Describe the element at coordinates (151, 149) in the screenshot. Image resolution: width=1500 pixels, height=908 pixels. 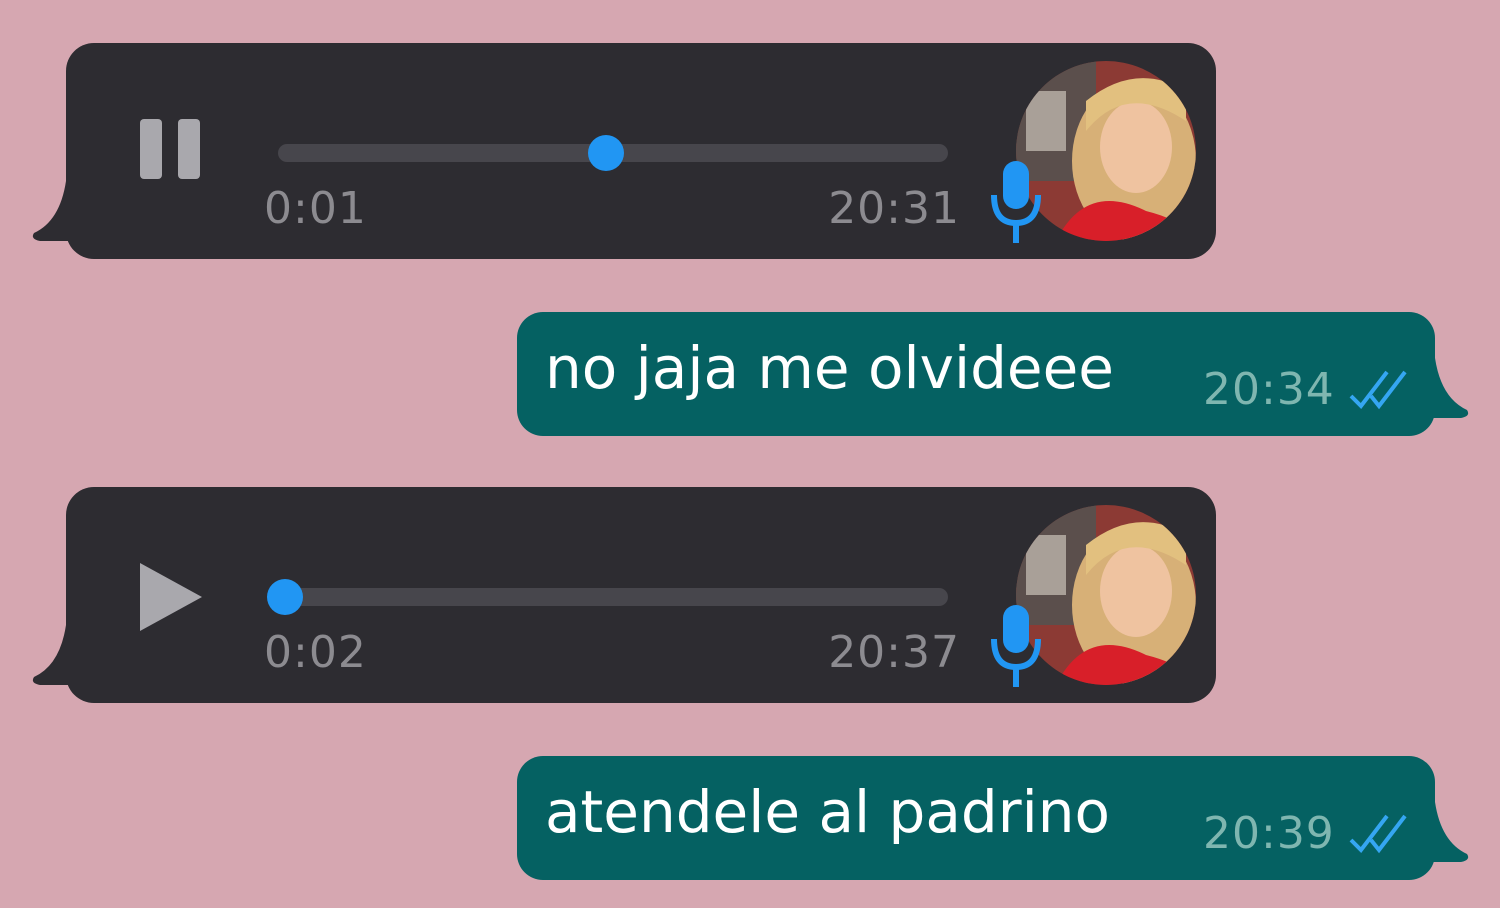
I see `pause-icon` at that location.